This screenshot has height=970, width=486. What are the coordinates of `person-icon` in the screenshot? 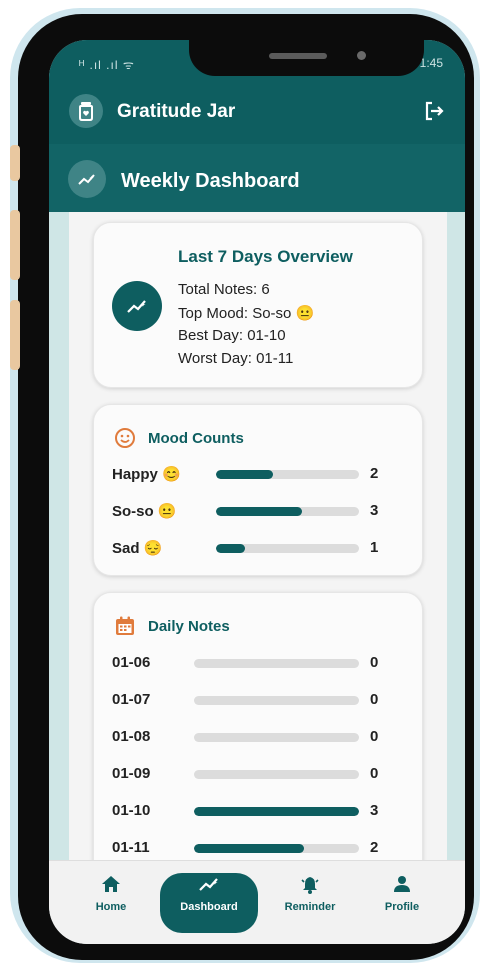 It's located at (402, 885).